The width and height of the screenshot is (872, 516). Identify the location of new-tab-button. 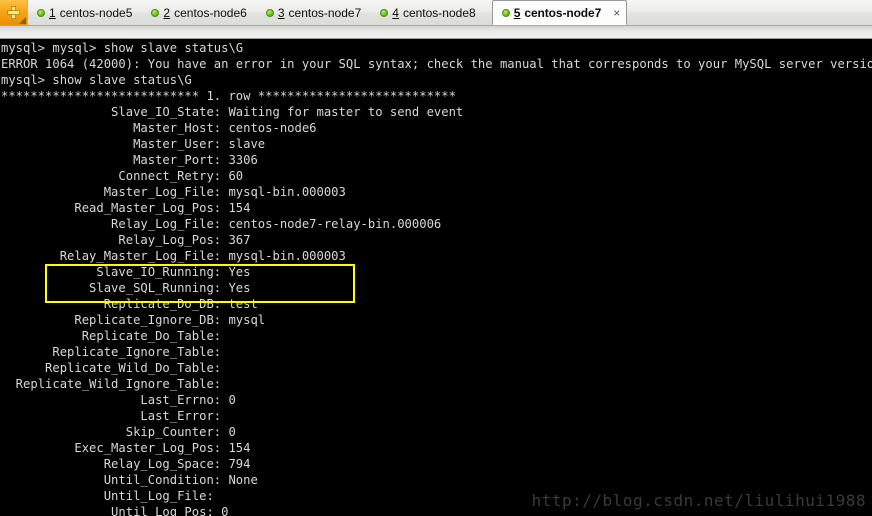
(14, 12).